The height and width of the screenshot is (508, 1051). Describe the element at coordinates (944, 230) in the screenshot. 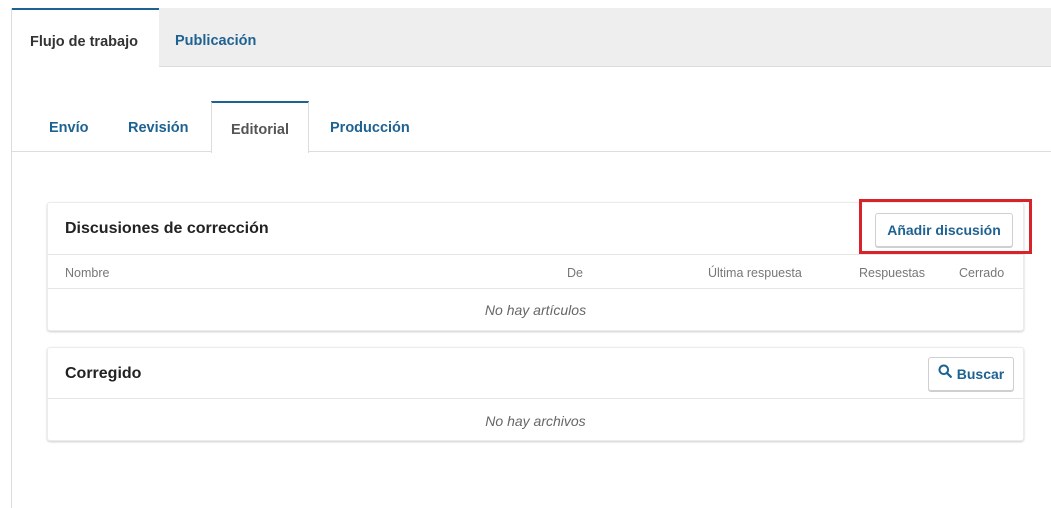

I see `add-discussion-button: Añadir discusión` at that location.